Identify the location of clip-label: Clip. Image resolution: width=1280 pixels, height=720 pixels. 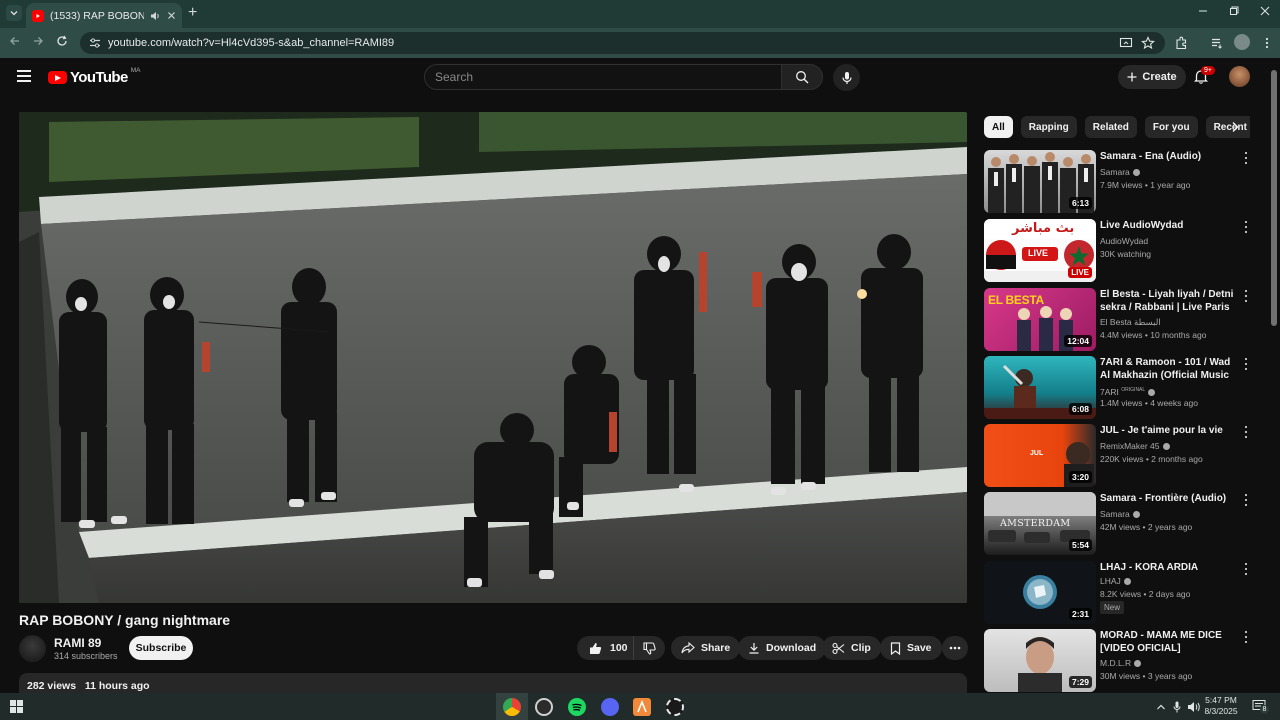
(861, 648).